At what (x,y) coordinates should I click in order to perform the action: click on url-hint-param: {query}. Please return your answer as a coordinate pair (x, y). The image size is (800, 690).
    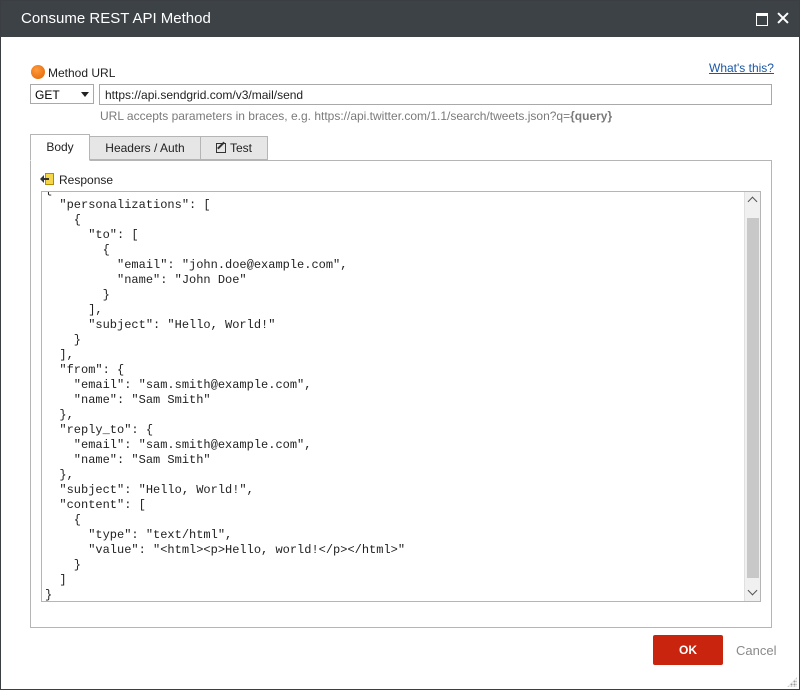
    Looking at the image, I should click on (591, 116).